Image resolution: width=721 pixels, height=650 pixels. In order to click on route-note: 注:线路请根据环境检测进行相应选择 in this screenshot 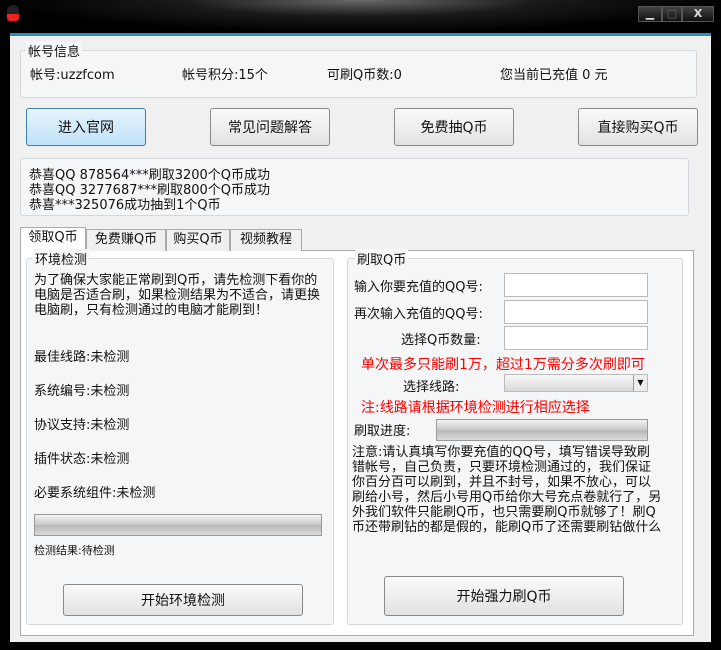, I will do `click(475, 408)`.